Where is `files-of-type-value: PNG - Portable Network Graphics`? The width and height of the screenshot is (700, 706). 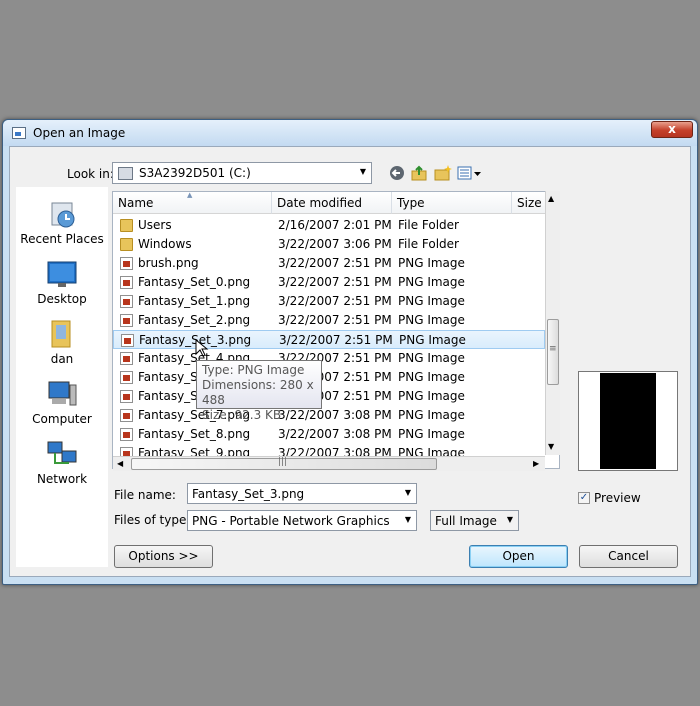 files-of-type-value: PNG - Portable Network Graphics is located at coordinates (291, 521).